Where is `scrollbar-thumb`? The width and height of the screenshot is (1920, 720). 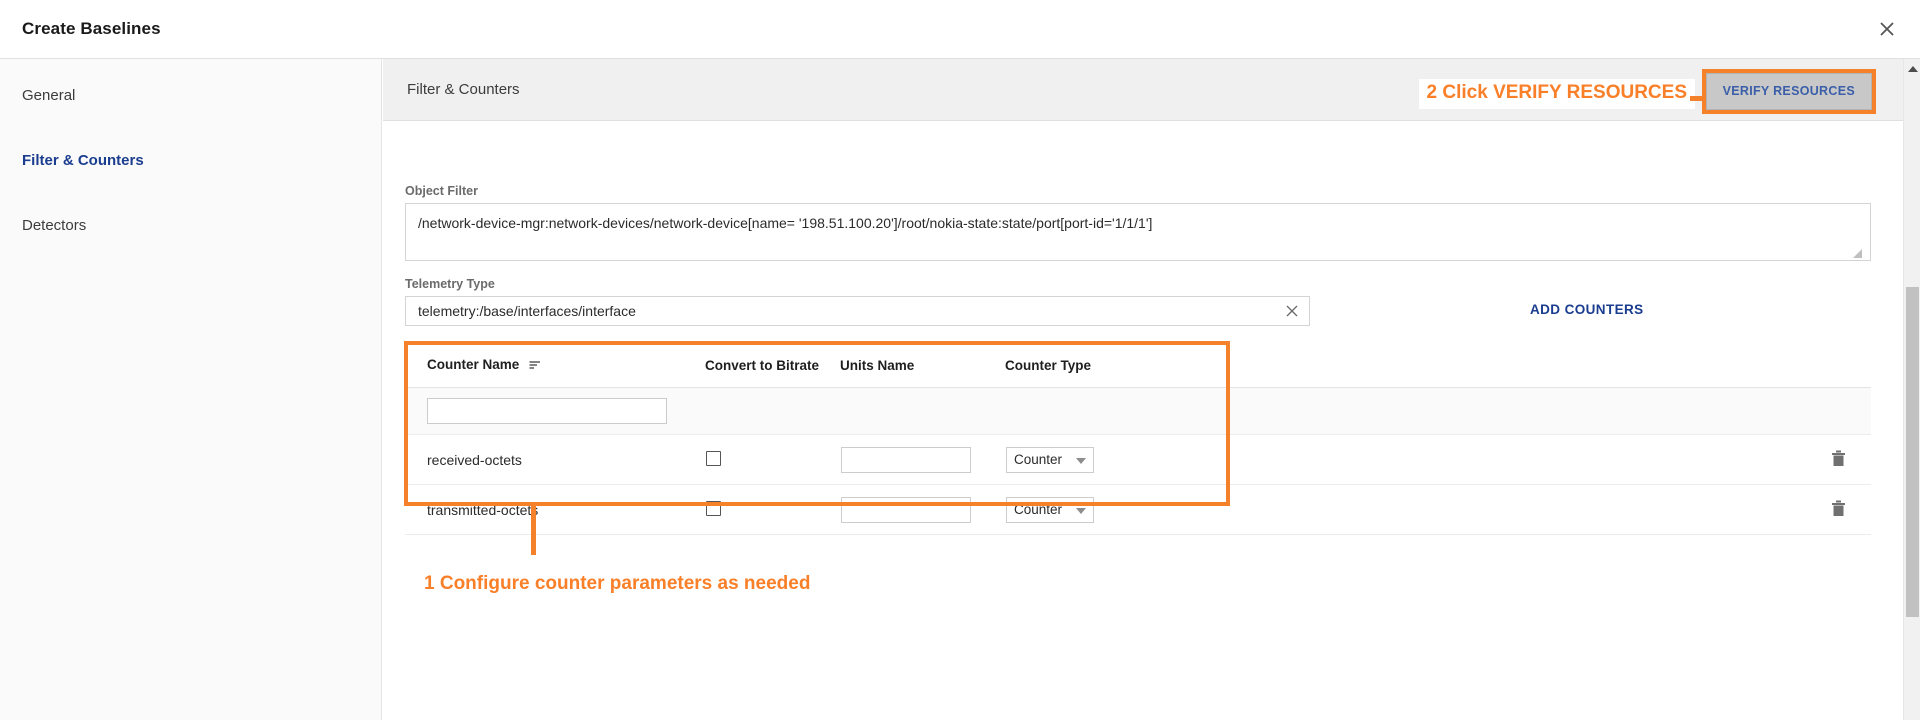
scrollbar-thumb is located at coordinates (1912, 452).